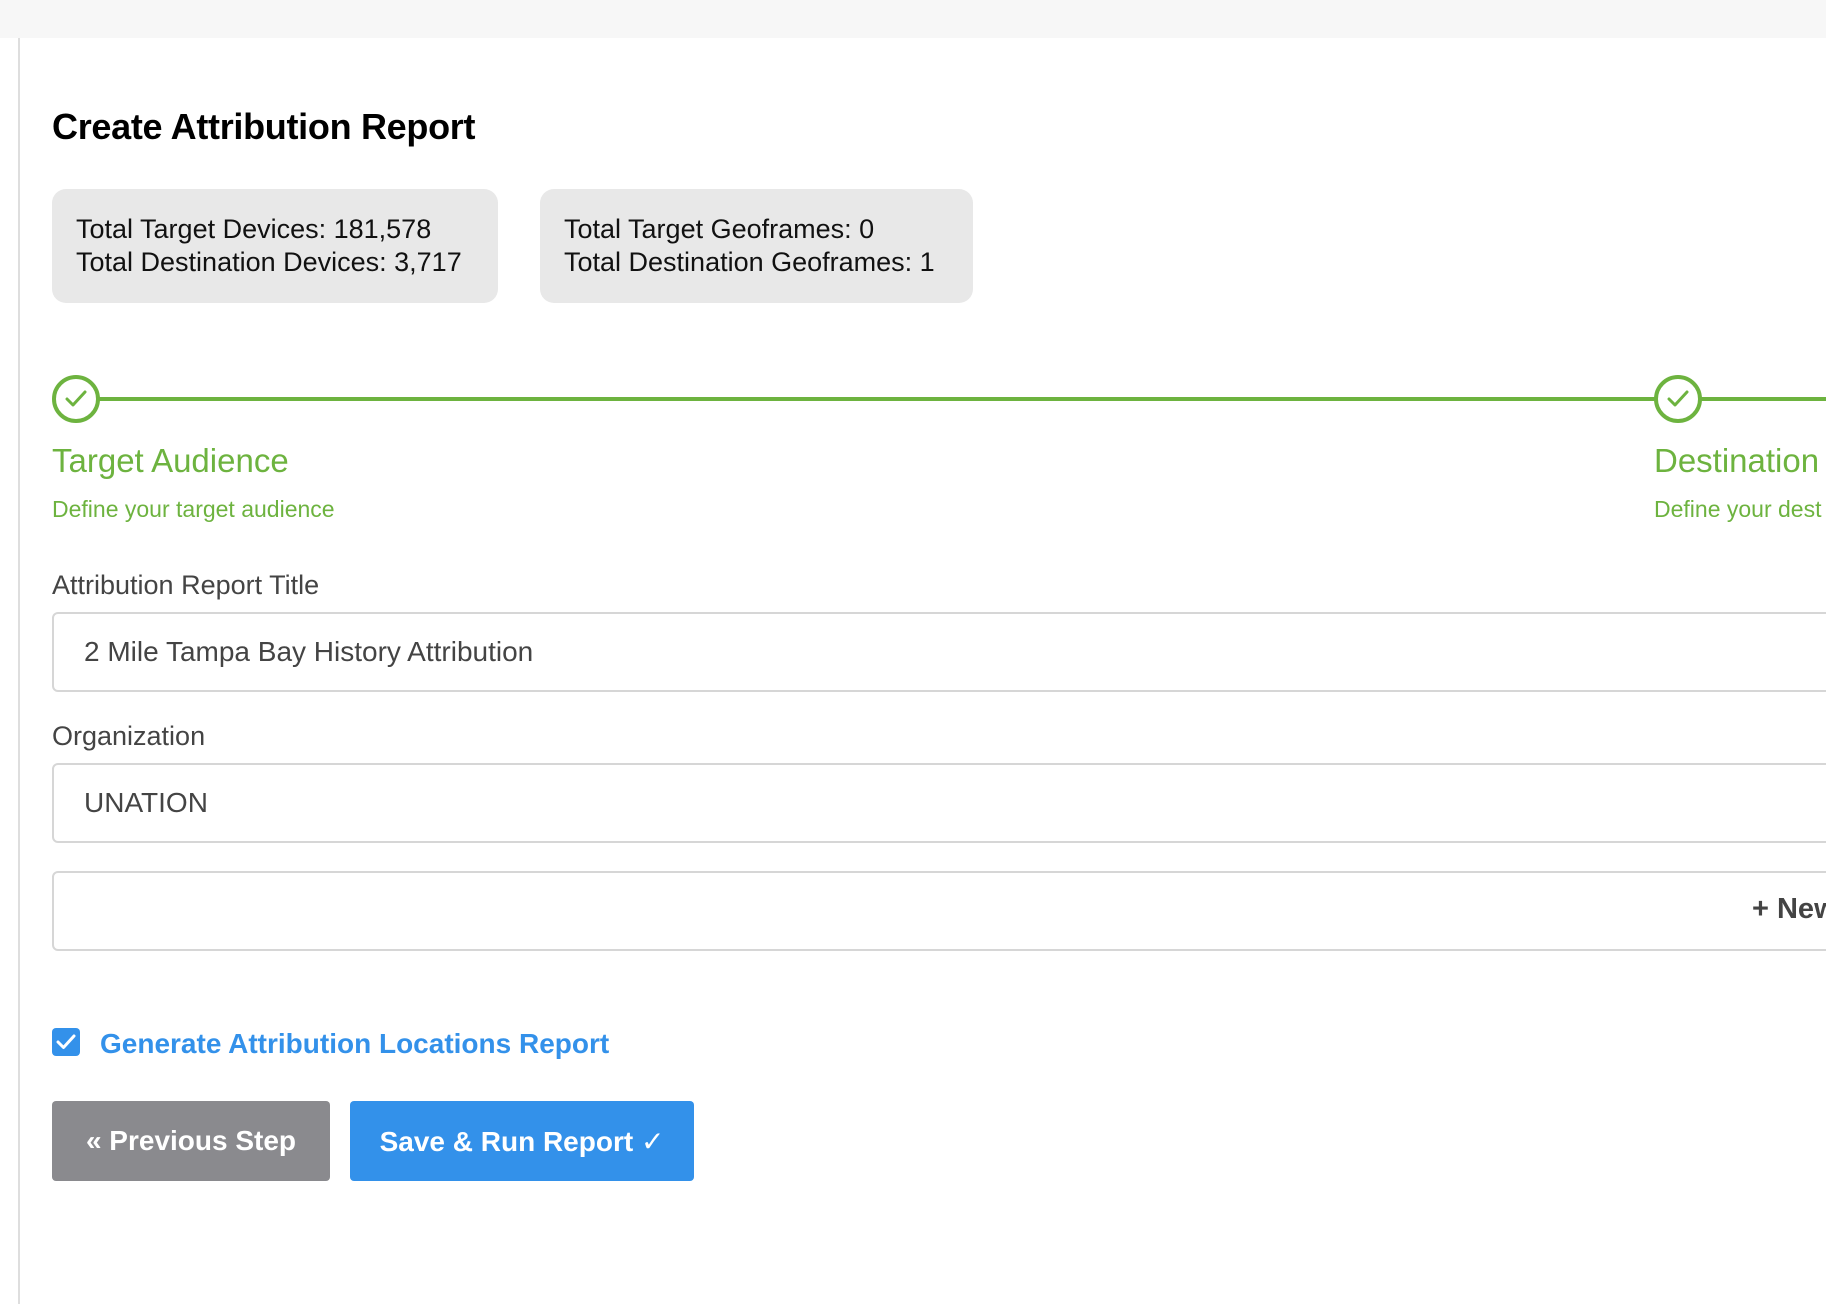 This screenshot has width=1826, height=1304. Describe the element at coordinates (170, 461) in the screenshot. I see `step-target-audience-title: Target Audience` at that location.